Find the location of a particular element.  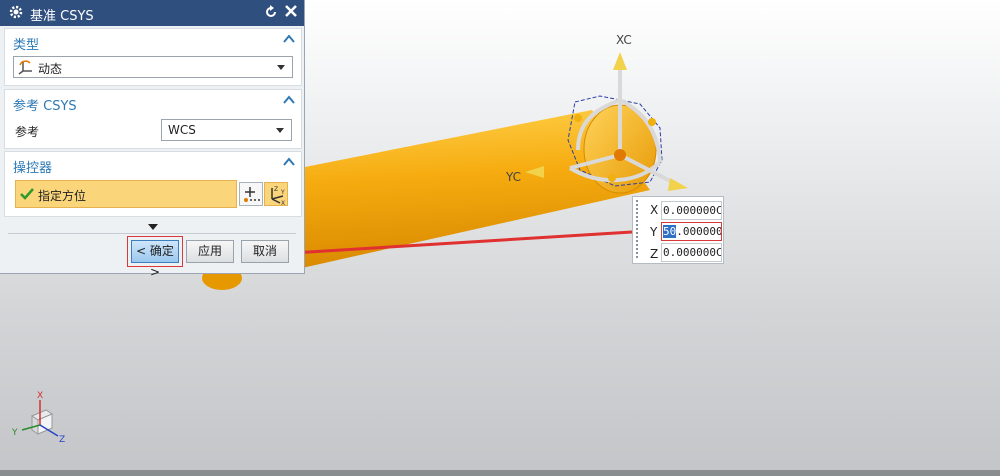

triad-y-label: Y is located at coordinates (14, 433).